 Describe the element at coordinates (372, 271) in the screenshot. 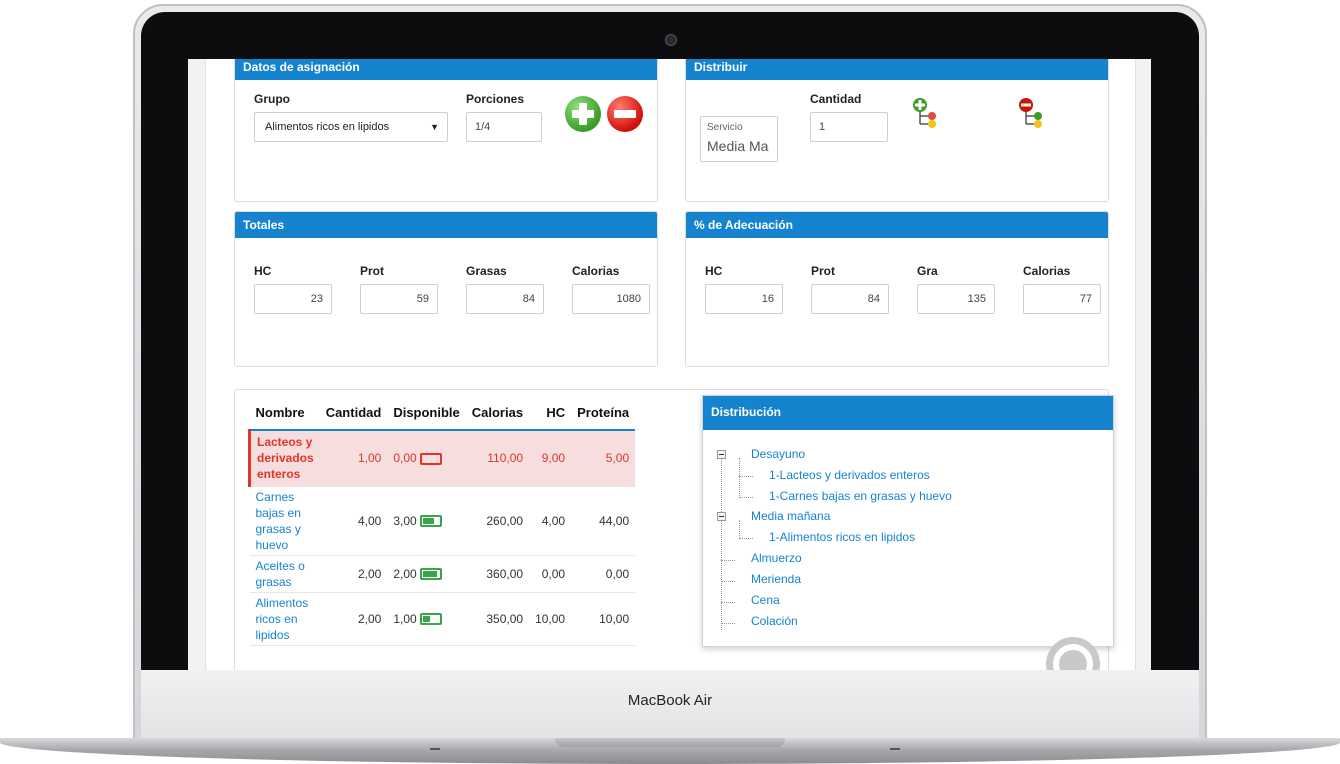

I see `totales-prot-label: Prot` at that location.